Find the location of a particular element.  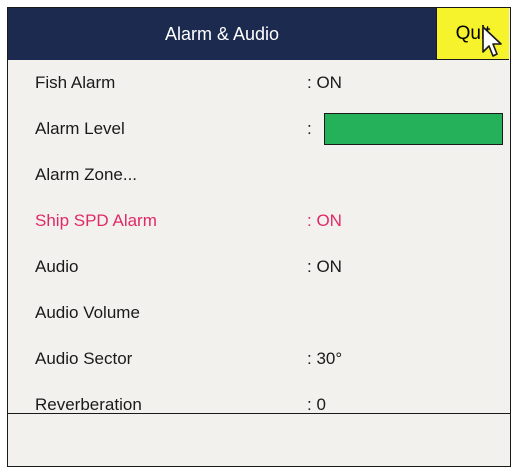

menu-item-label: Audio Volume is located at coordinates (87, 312).